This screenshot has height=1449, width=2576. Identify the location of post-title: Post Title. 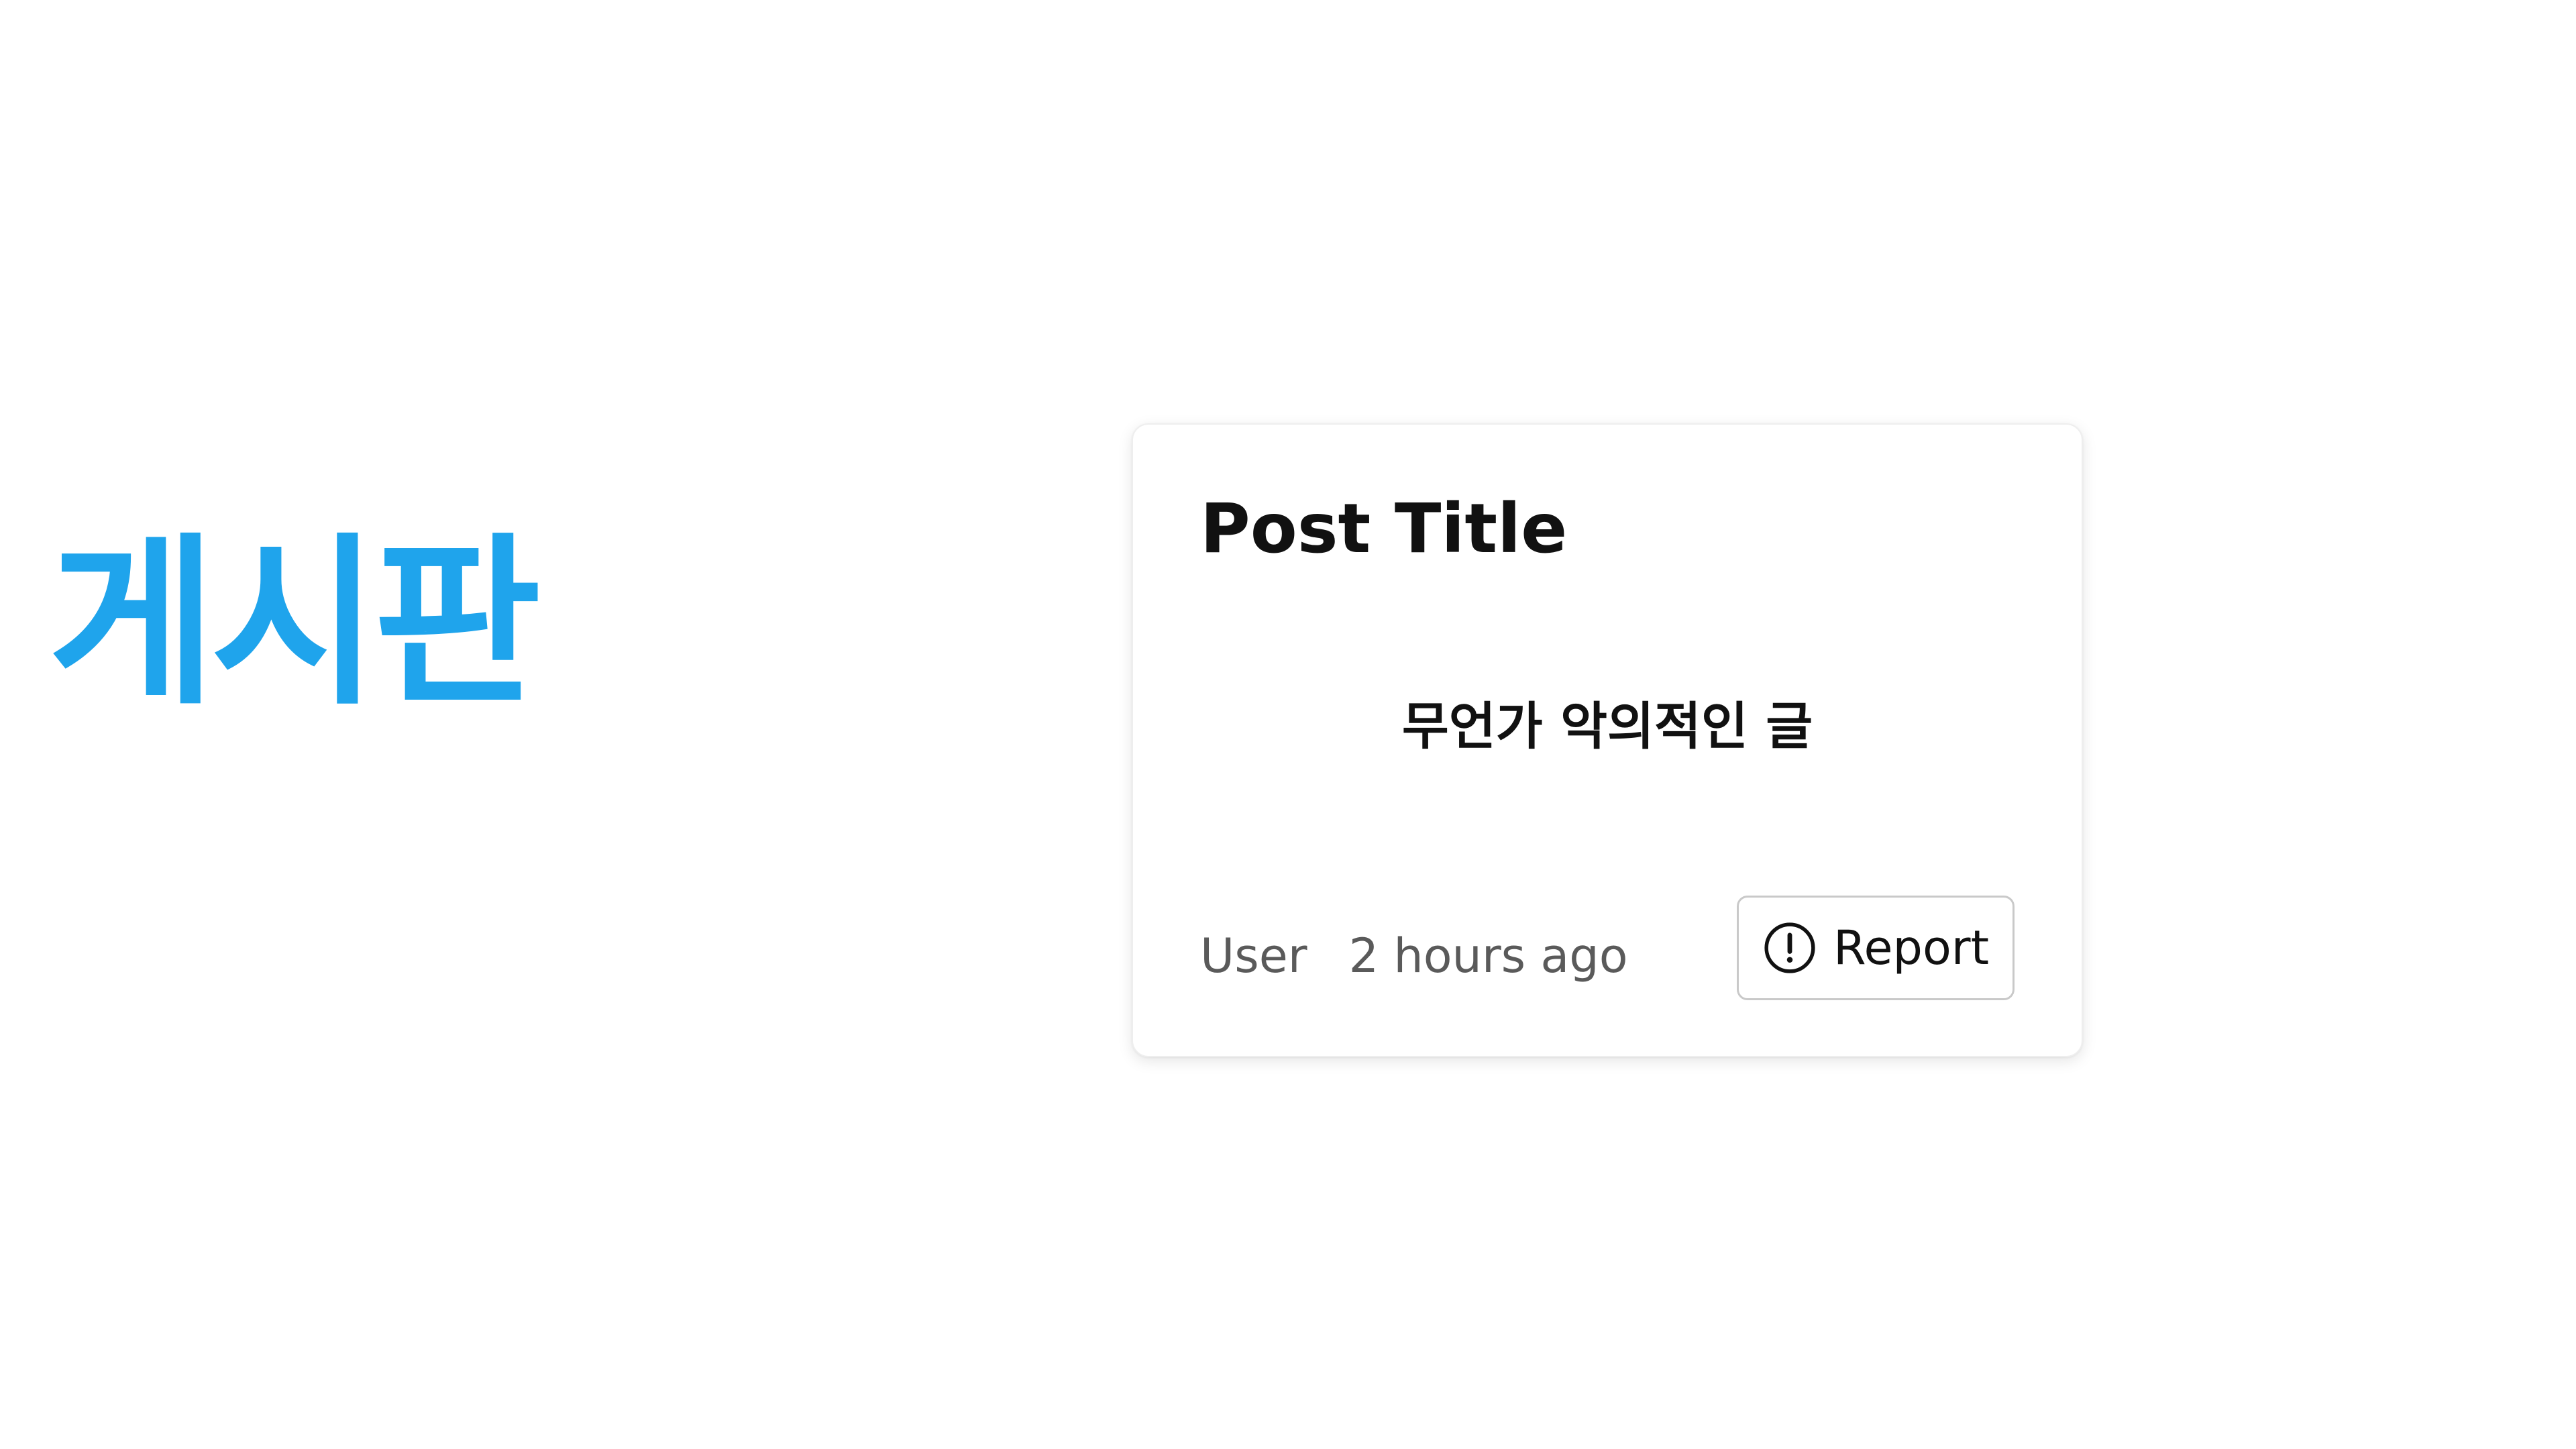
(1384, 529).